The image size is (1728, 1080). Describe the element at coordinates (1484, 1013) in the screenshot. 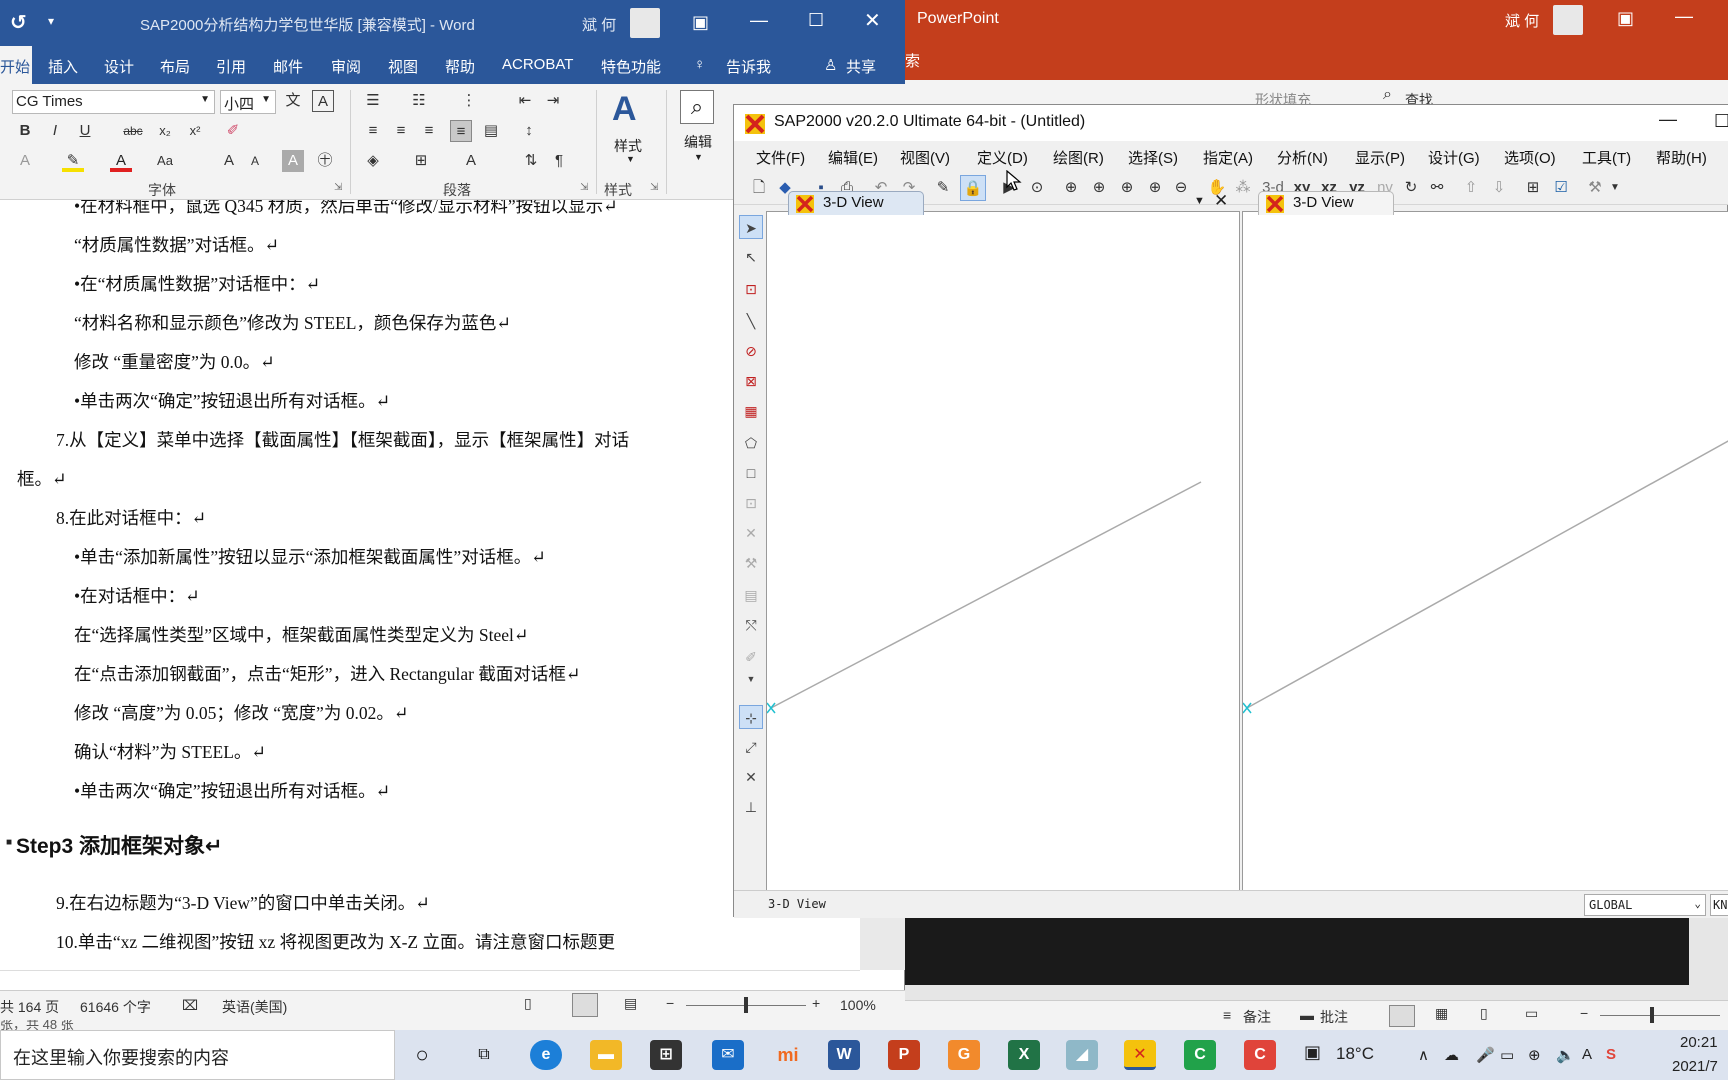

I see `reading-view-icon: ▯` at that location.